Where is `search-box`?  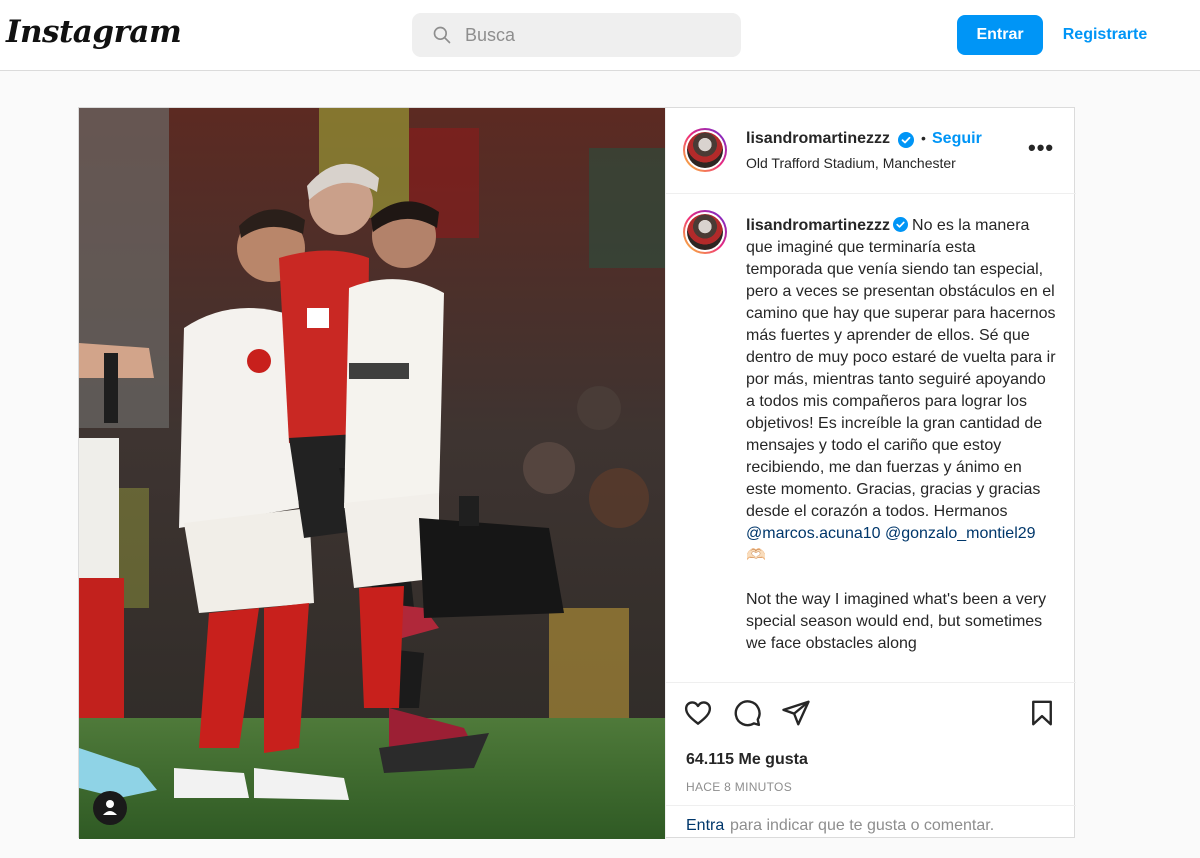
search-box is located at coordinates (576, 35).